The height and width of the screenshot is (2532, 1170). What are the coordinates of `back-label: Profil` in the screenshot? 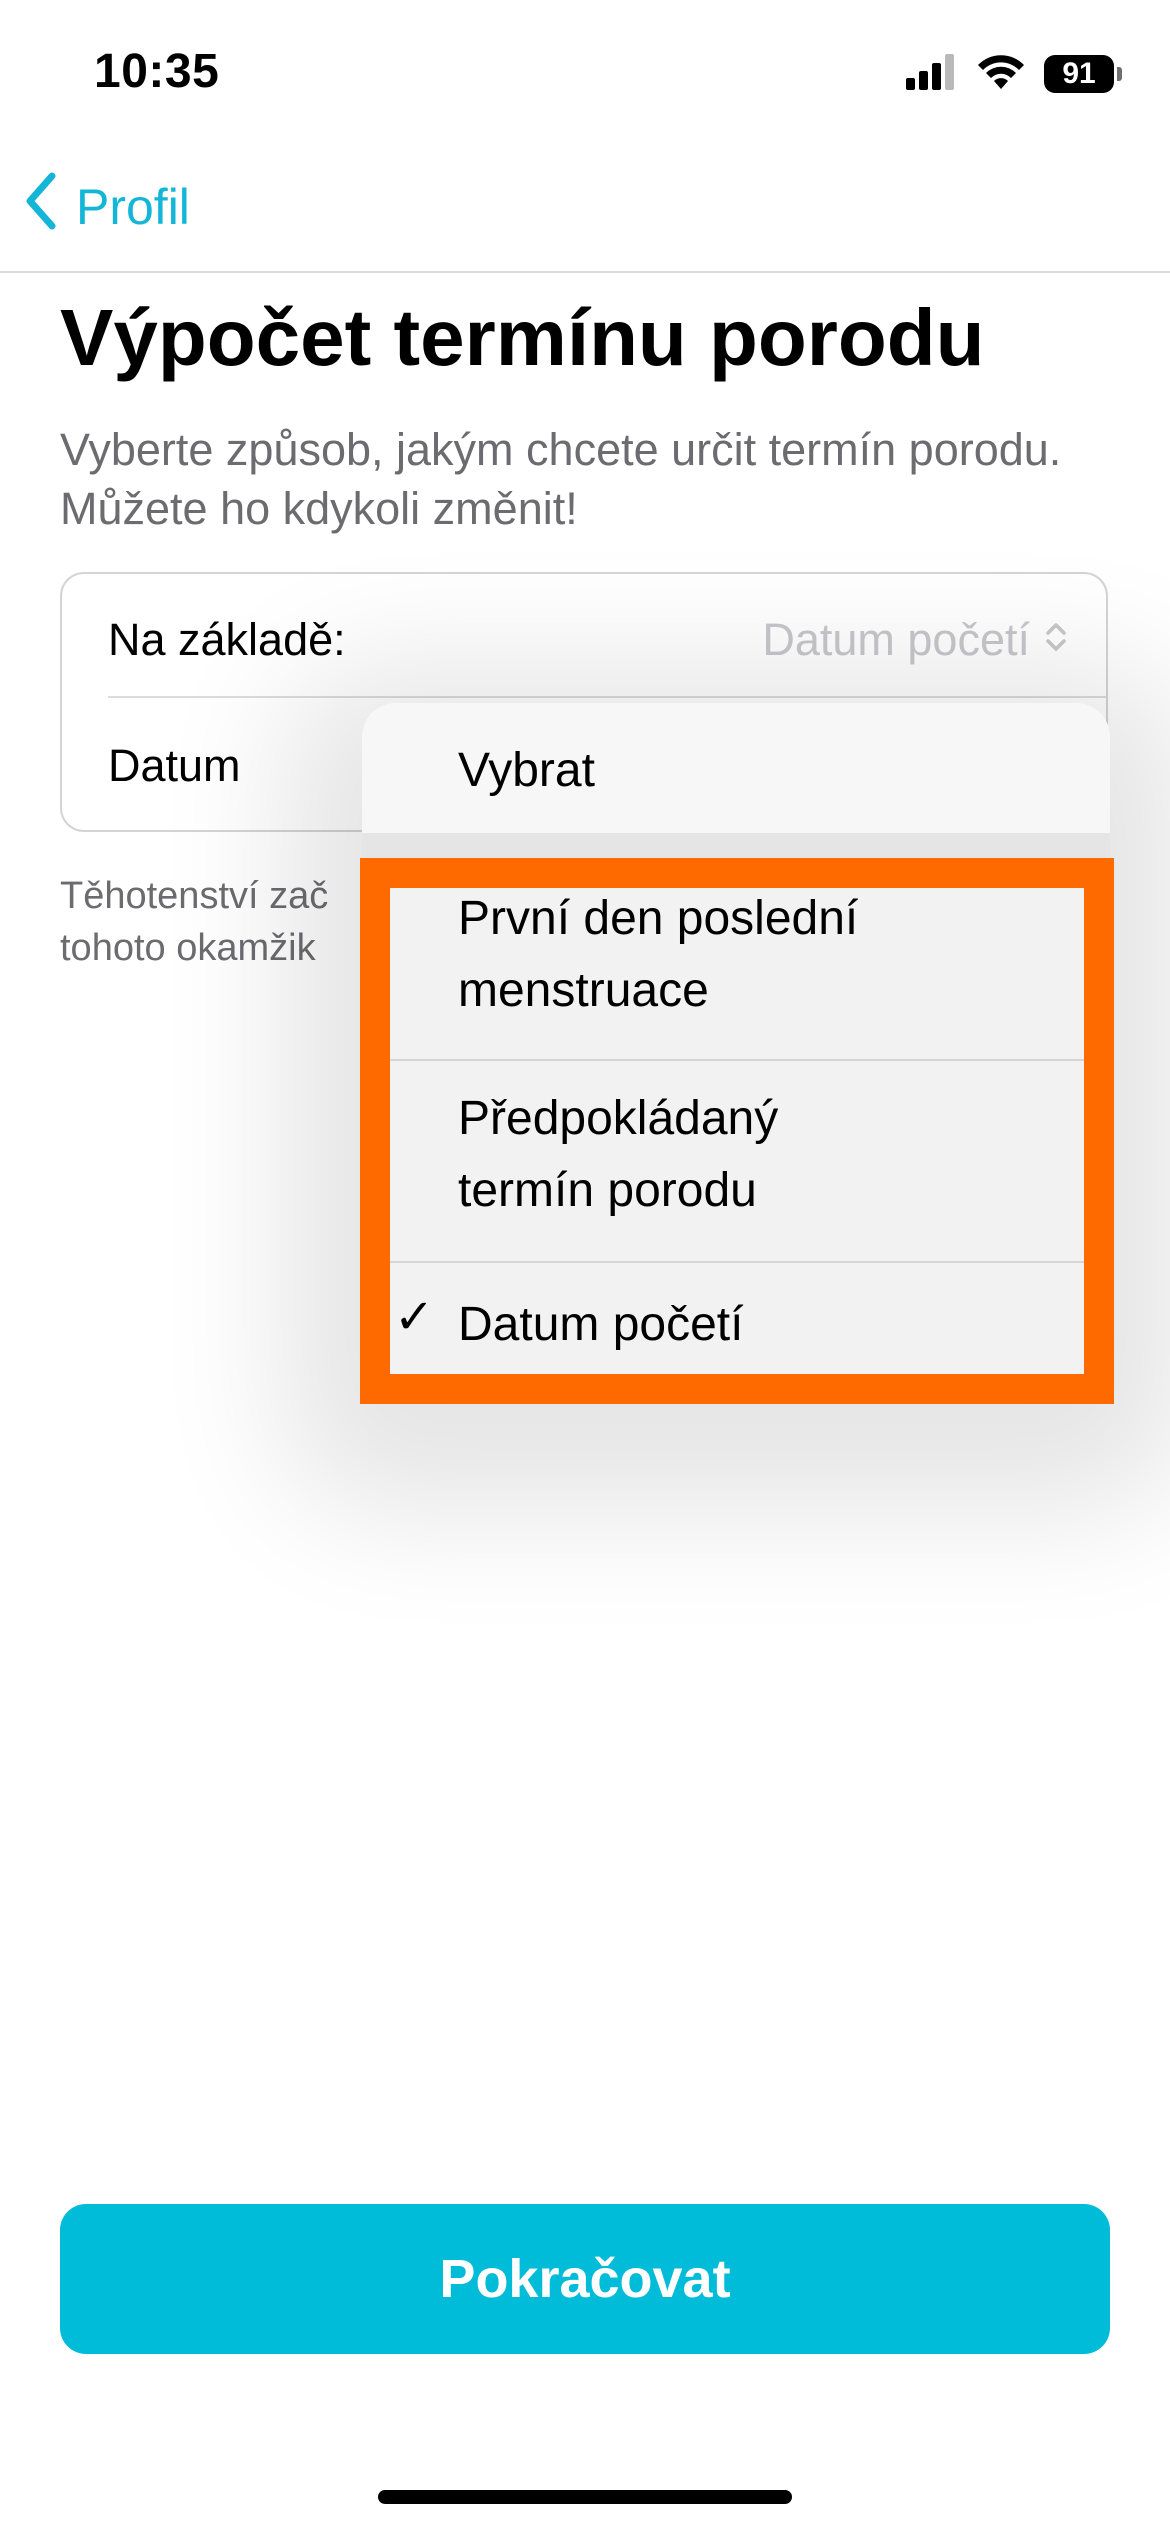 It's located at (133, 207).